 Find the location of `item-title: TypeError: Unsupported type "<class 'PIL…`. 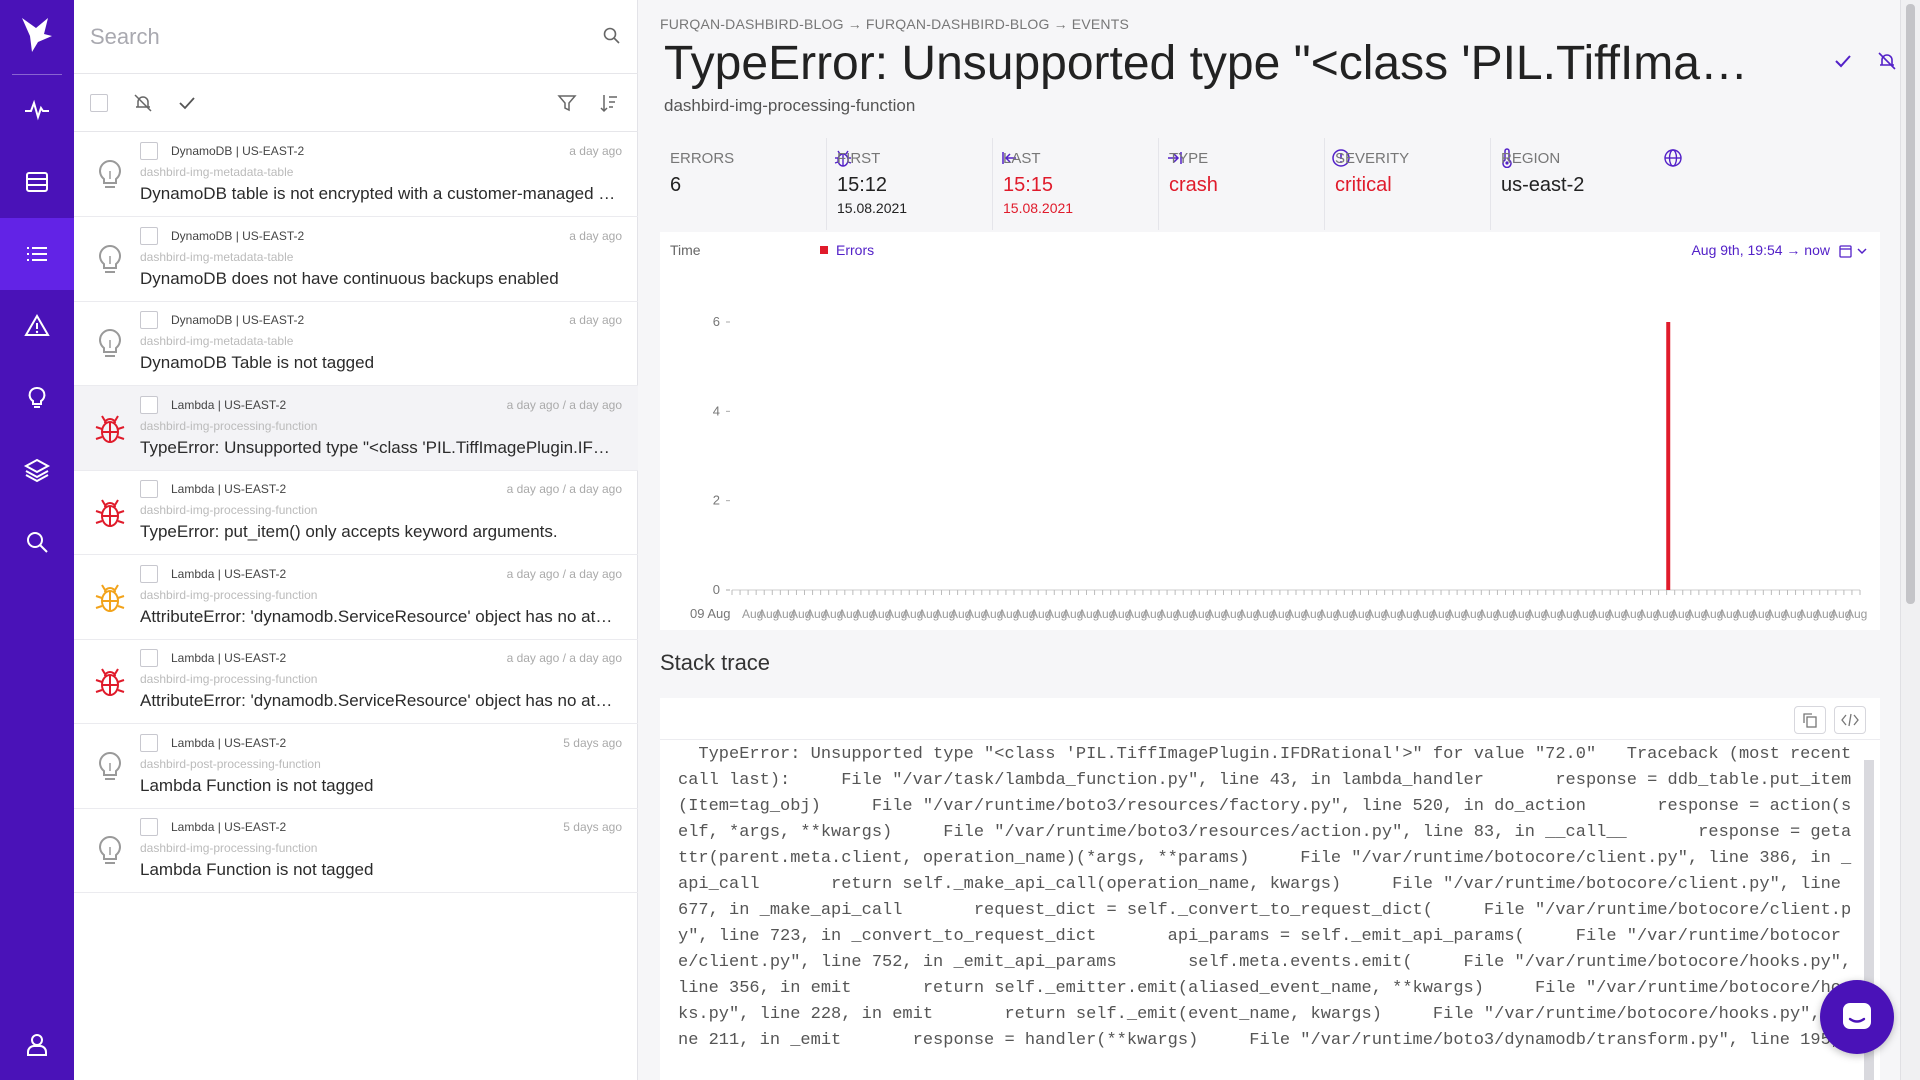

item-title: TypeError: Unsupported type "<class 'PIL… is located at coordinates (378, 447).